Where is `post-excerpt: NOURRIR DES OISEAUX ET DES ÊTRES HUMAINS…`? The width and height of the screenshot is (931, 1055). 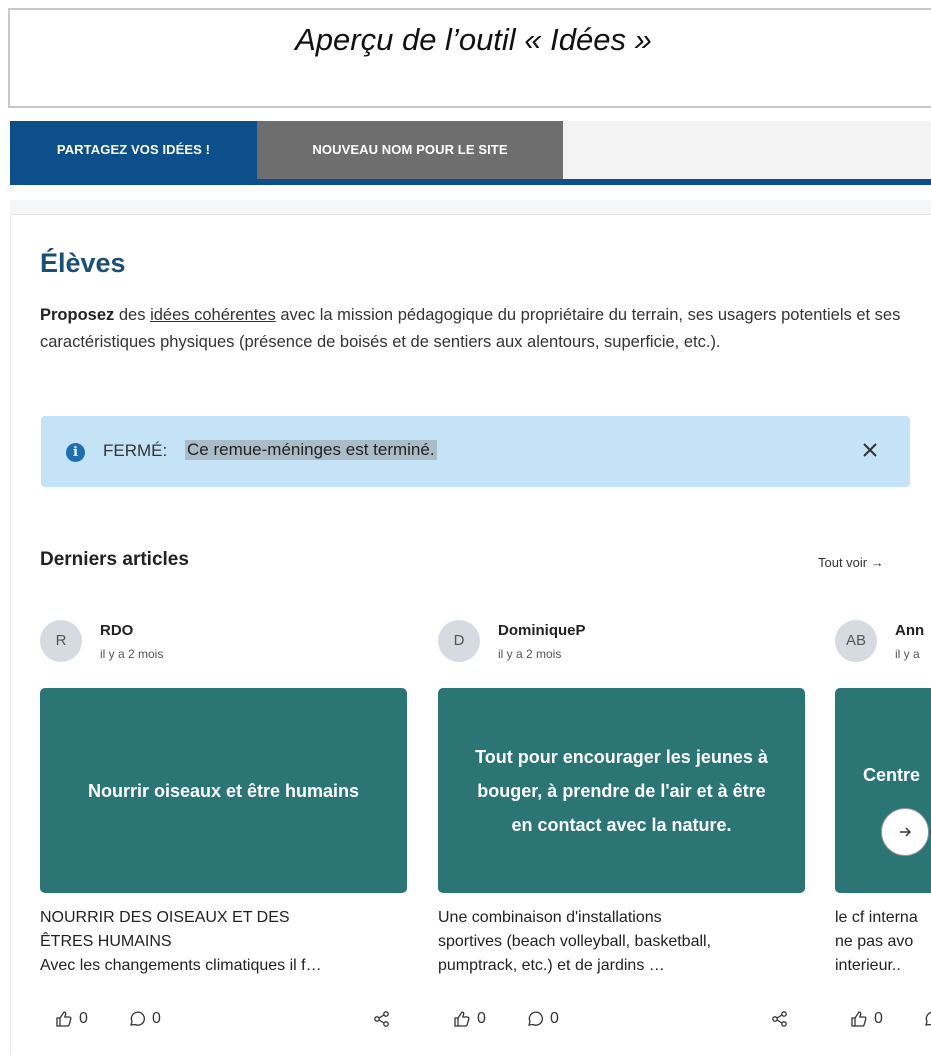 post-excerpt: NOURRIR DES OISEAUX ET DES ÊTRES HUMAINS… is located at coordinates (221, 942).